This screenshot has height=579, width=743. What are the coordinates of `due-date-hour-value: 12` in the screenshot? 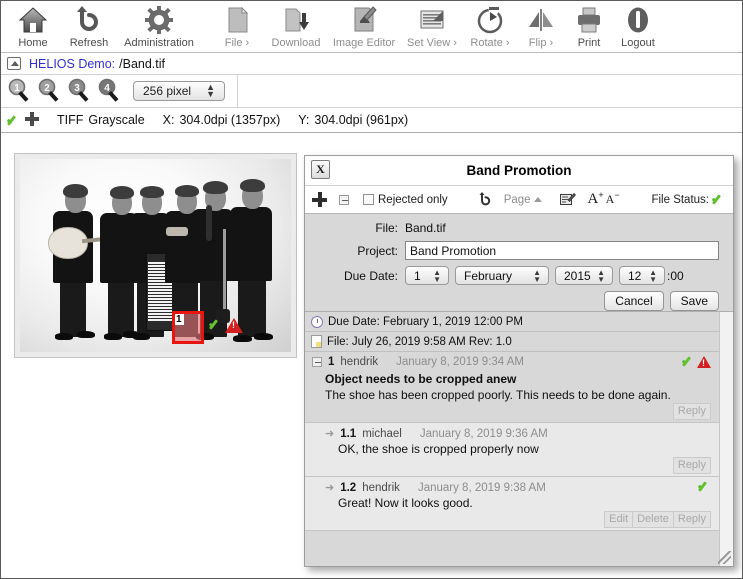 It's located at (635, 275).